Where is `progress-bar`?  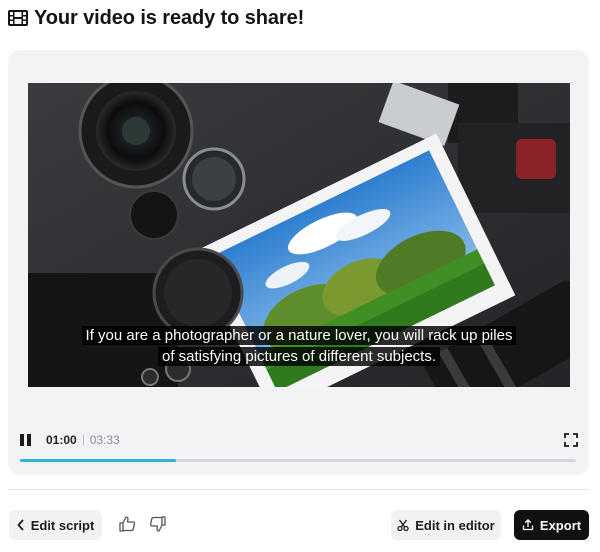
progress-bar is located at coordinates (298, 460).